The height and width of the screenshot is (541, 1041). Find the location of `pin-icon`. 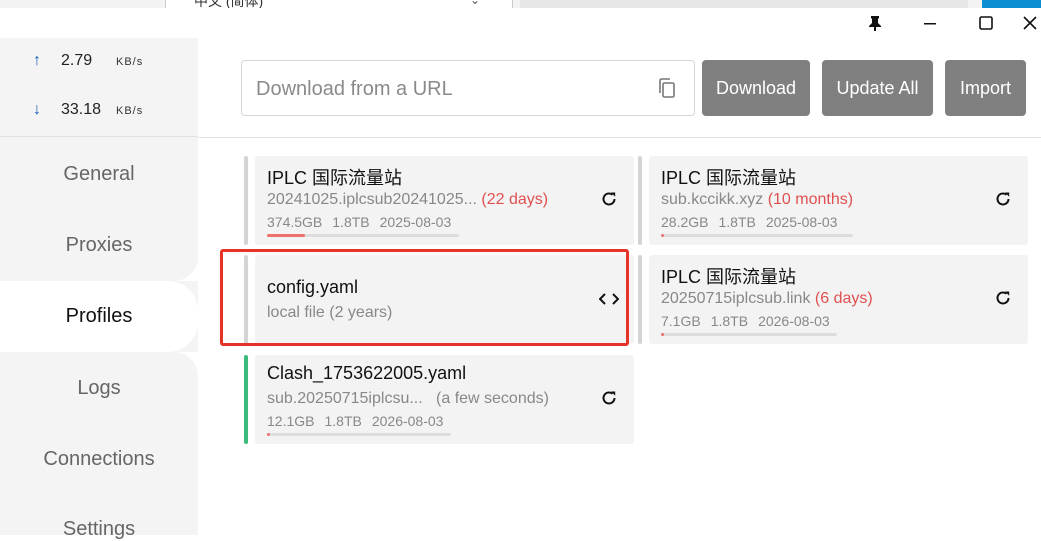

pin-icon is located at coordinates (875, 23).